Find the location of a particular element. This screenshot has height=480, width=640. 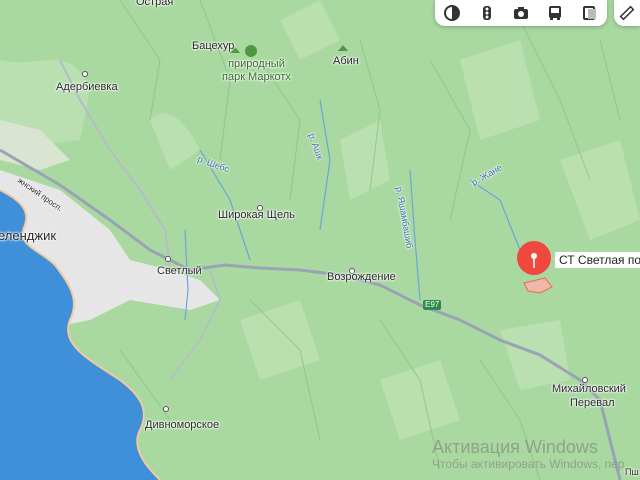

watermark-title: Активация Windows is located at coordinates (515, 447).